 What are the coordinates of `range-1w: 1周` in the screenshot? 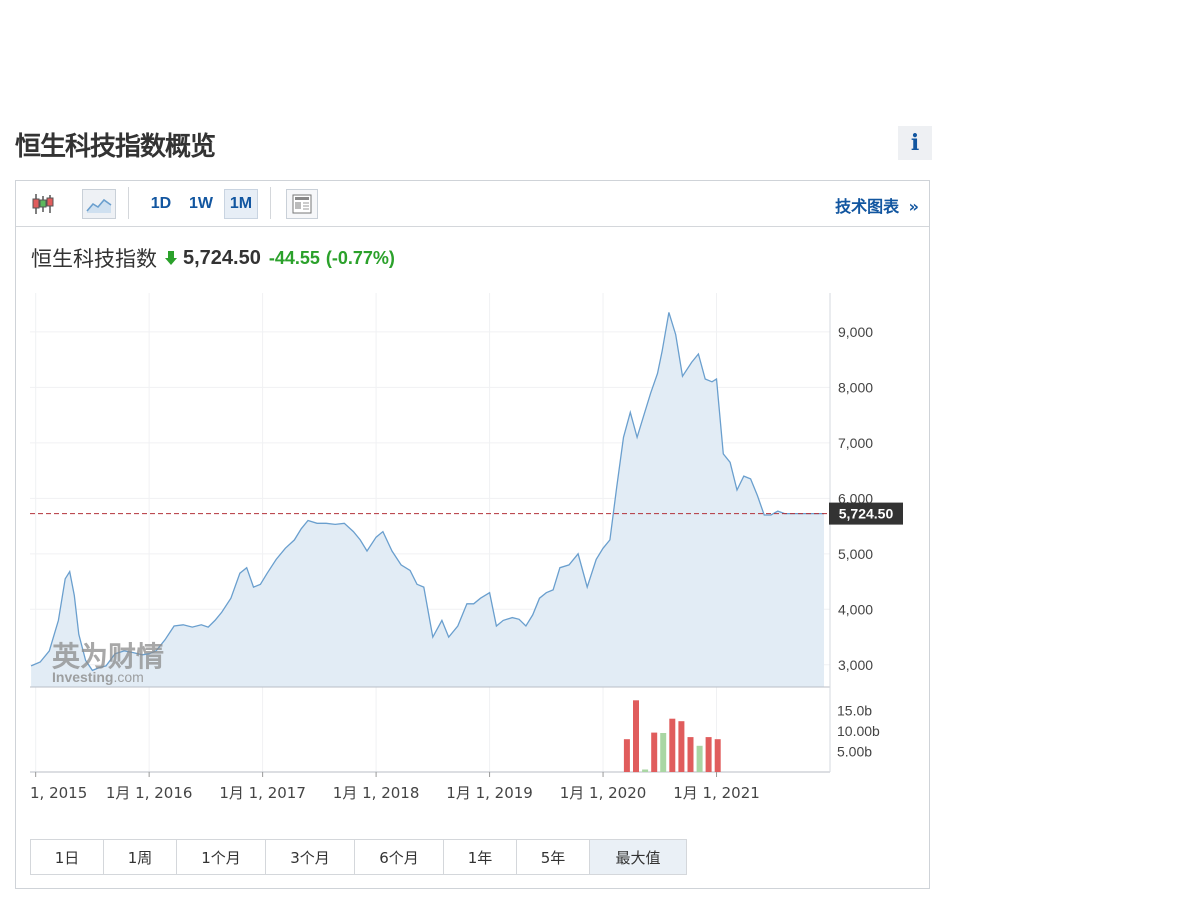 It's located at (140, 857).